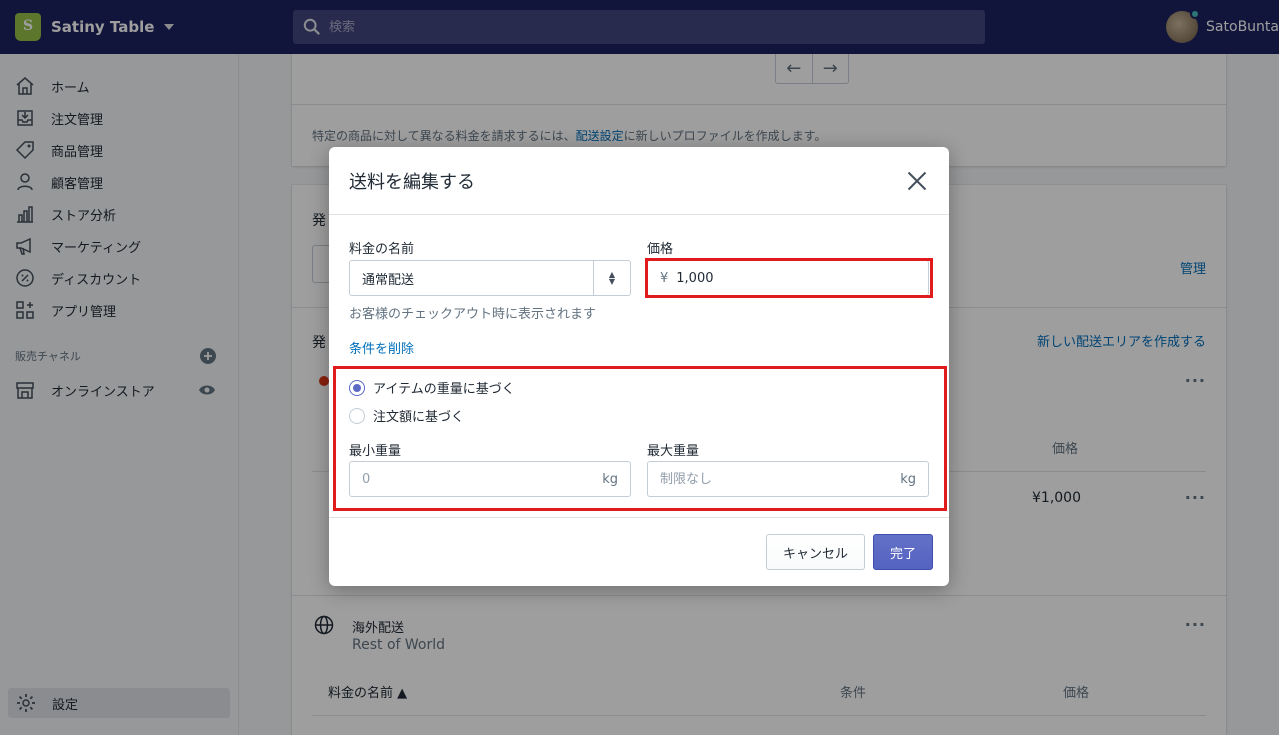 The height and width of the screenshot is (735, 1279). Describe the element at coordinates (473, 314) in the screenshot. I see `rate-name-help: お客様のチェックアウト時に表示されます` at that location.